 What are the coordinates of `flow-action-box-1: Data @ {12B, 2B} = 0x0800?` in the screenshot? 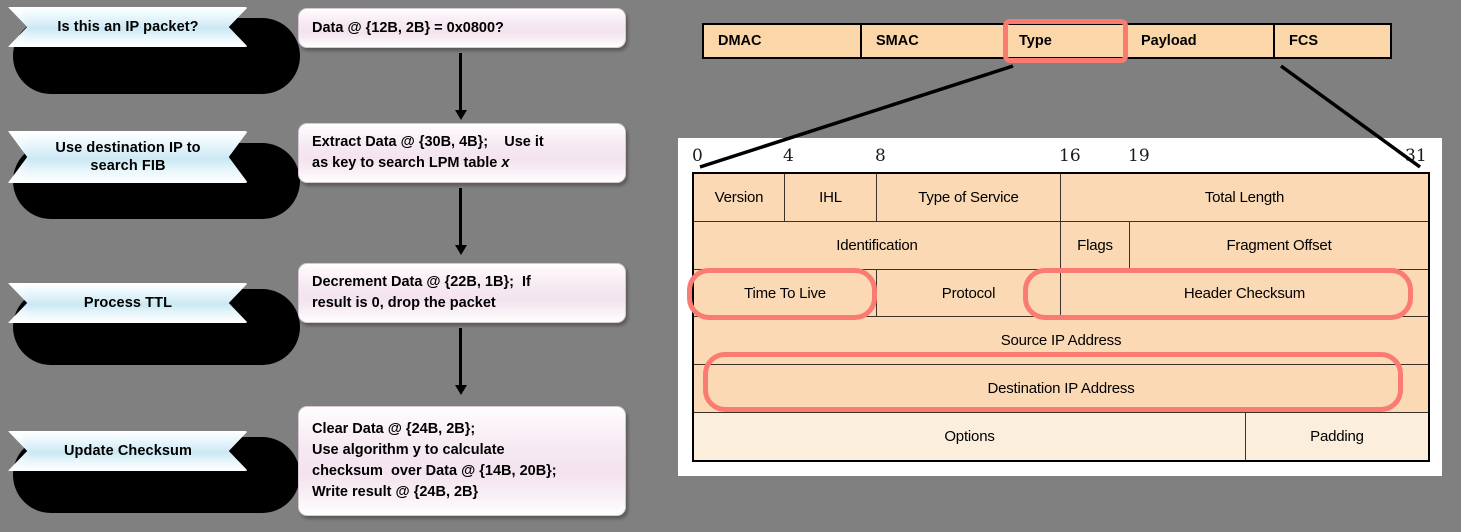 It's located at (462, 28).